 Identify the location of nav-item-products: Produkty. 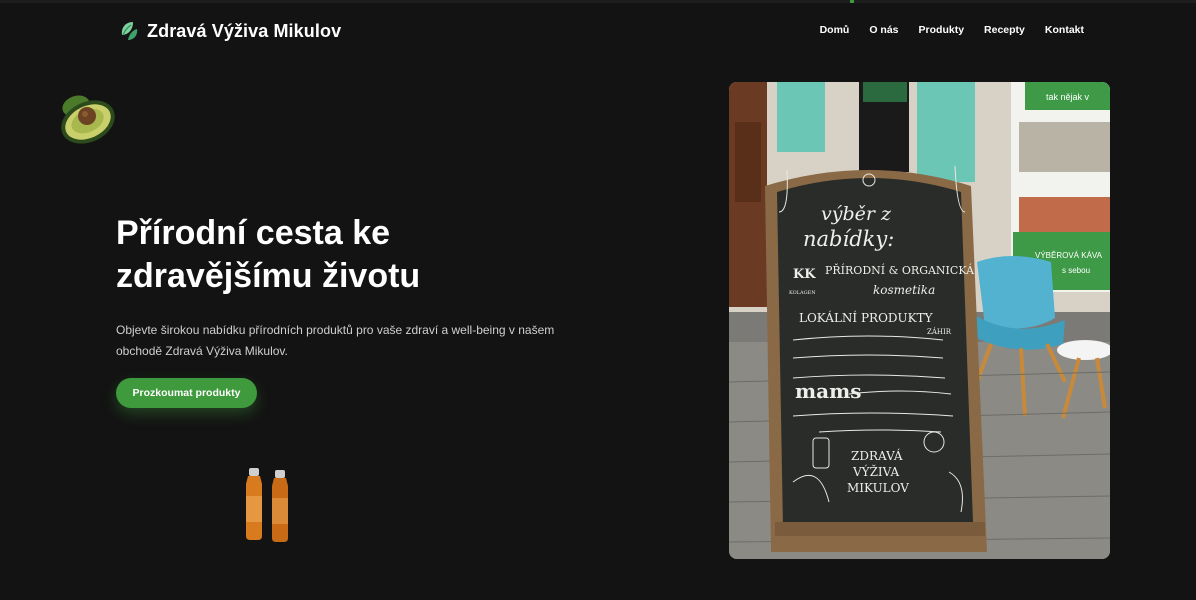
(942, 30).